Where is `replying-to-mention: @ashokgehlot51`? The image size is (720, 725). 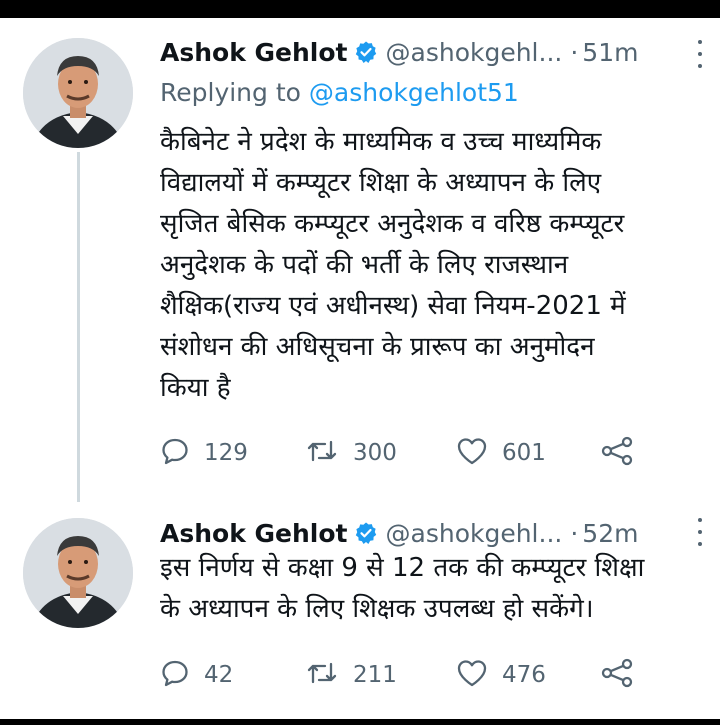 replying-to-mention: @ashokgehlot51 is located at coordinates (414, 92).